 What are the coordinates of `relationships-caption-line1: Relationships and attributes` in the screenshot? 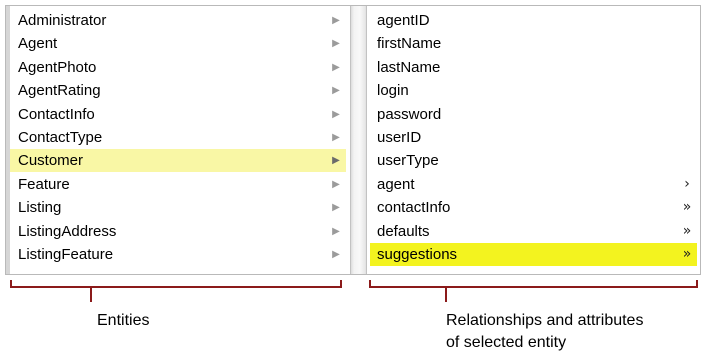 It's located at (545, 320).